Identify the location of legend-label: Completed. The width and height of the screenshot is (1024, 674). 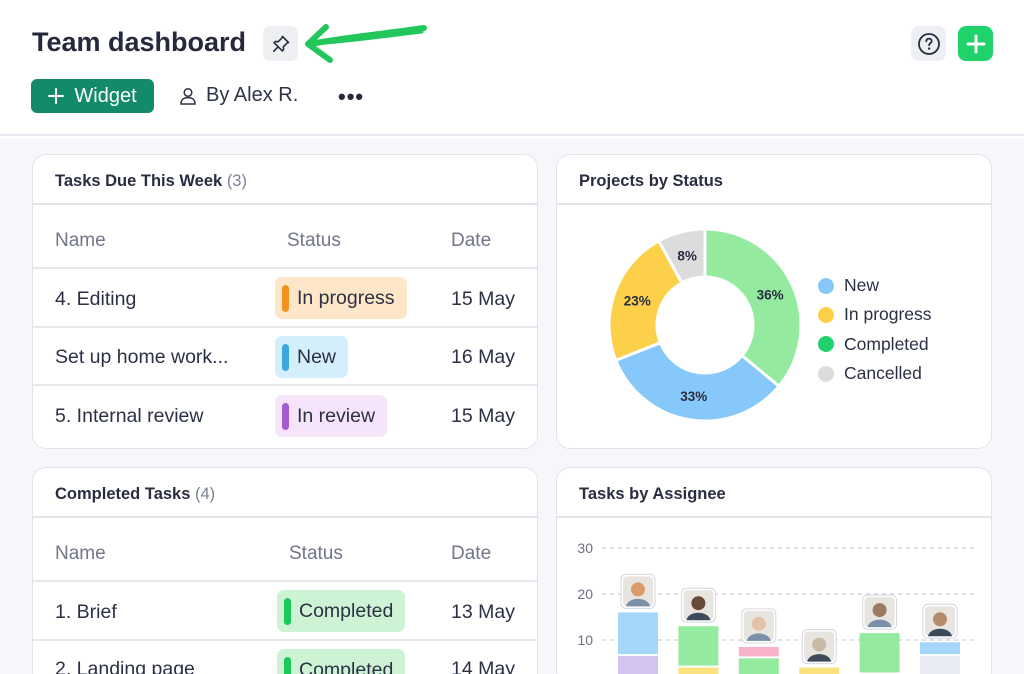
(886, 343).